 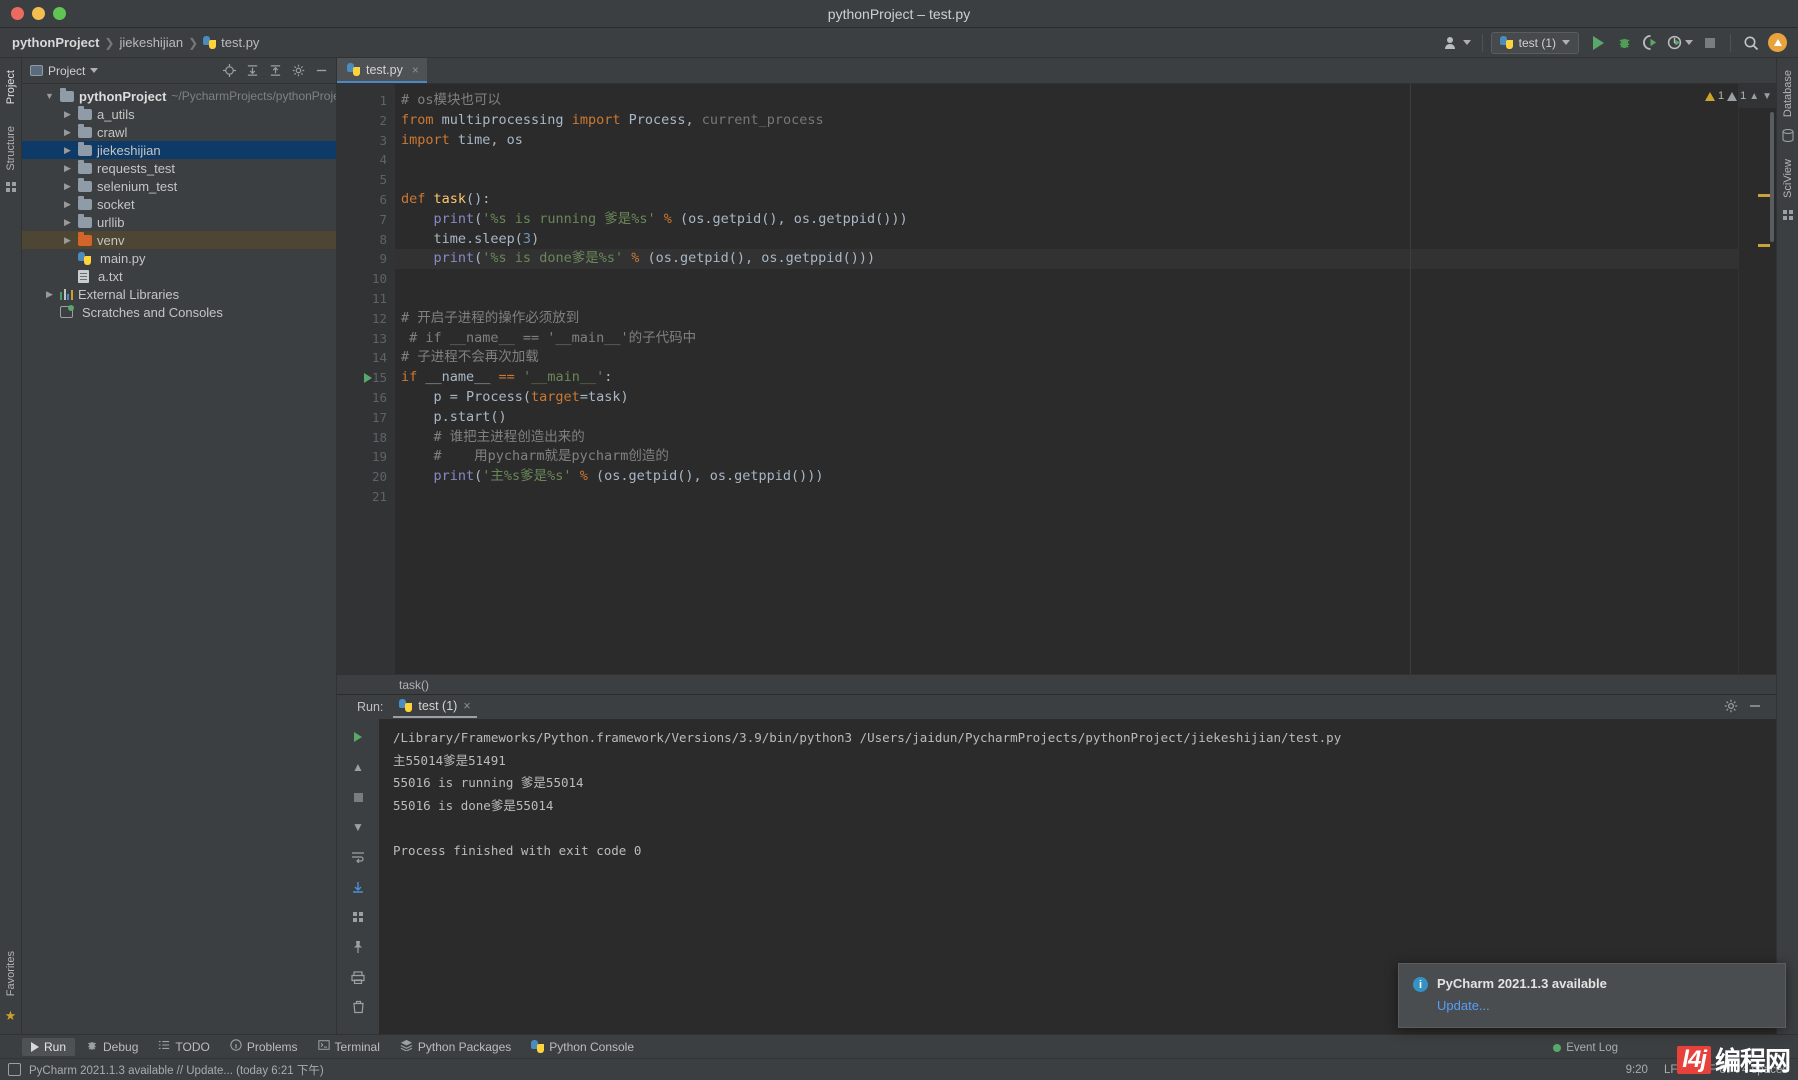 What do you see at coordinates (179, 168) in the screenshot?
I see `tree-item-requests-test: ▶ requests_test` at bounding box center [179, 168].